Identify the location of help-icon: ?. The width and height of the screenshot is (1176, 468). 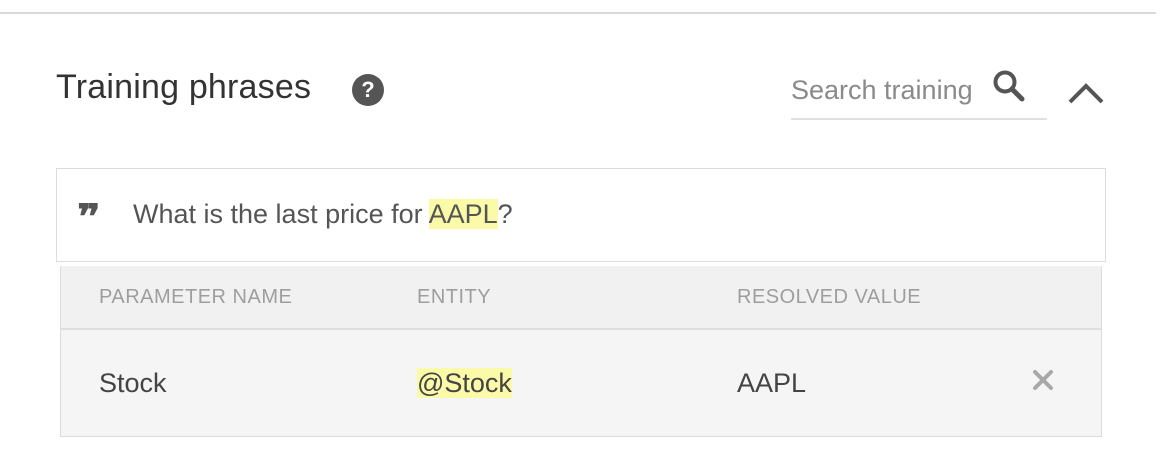
(368, 90).